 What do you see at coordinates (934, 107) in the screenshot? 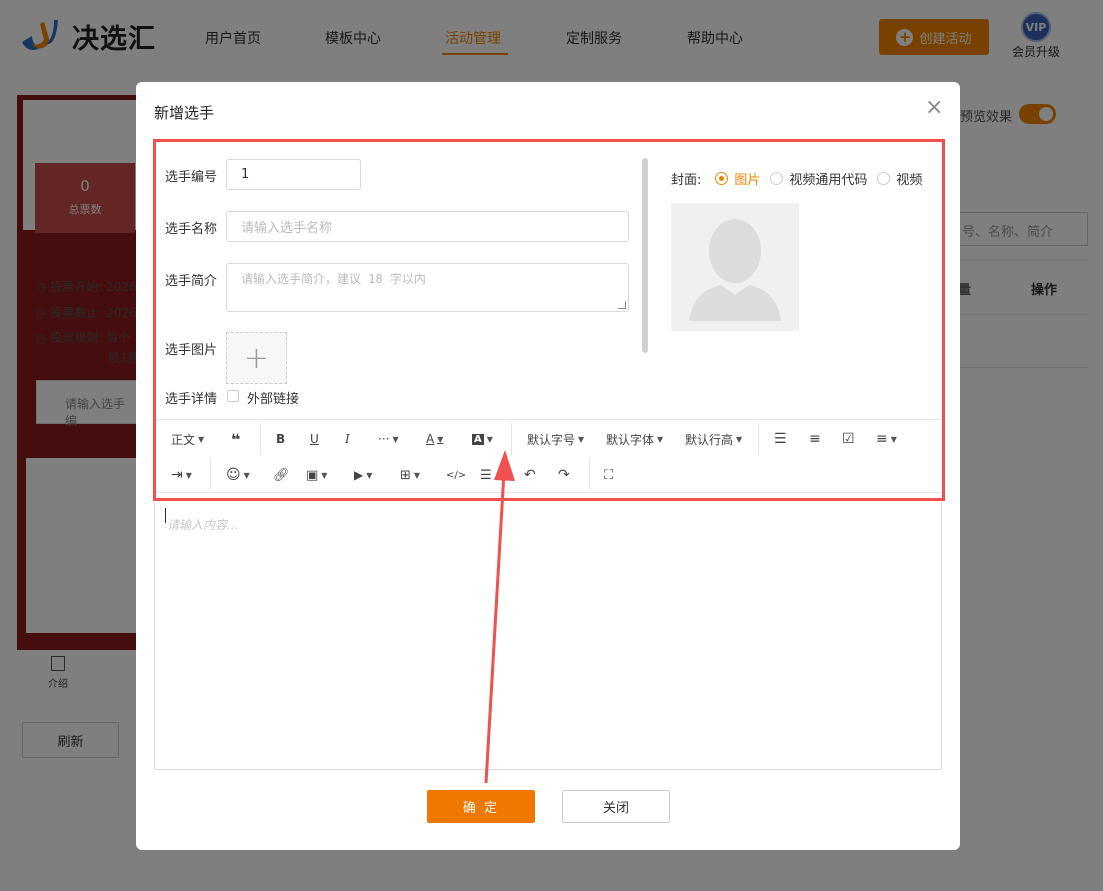
I see `close-icon: ×` at bounding box center [934, 107].